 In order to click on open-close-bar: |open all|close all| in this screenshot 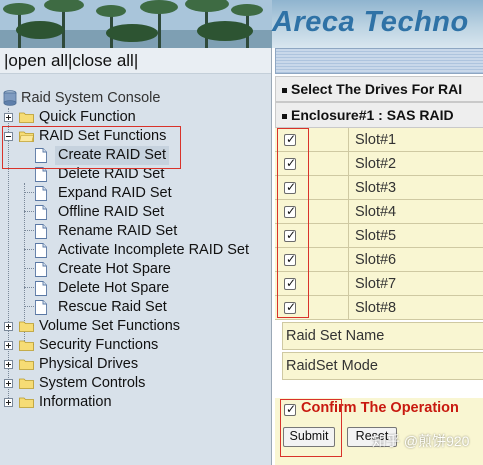, I will do `click(135, 61)`.